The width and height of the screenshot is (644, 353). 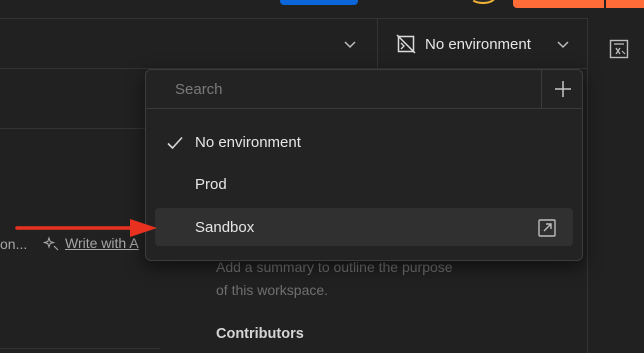 I want to click on right-sidebar, so click(x=615, y=185).